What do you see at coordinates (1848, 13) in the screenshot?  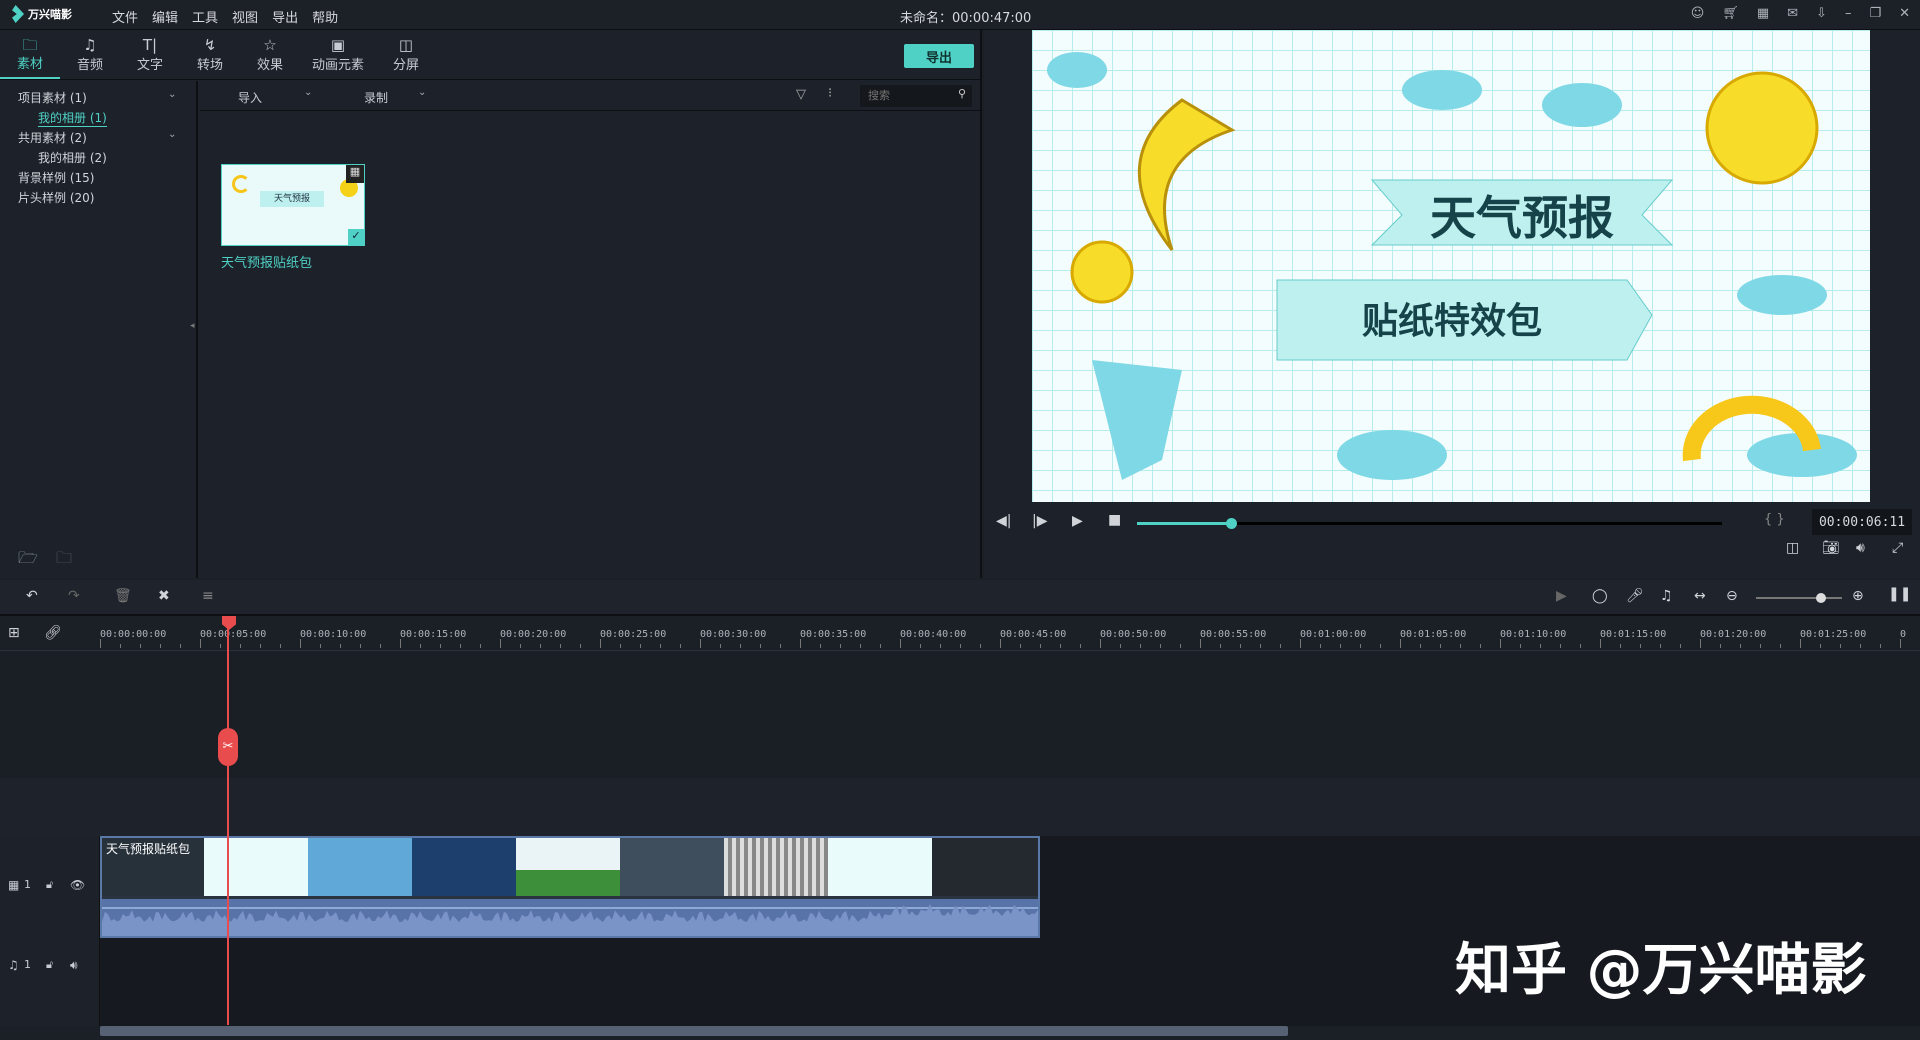 I see `minimize-icon: –` at bounding box center [1848, 13].